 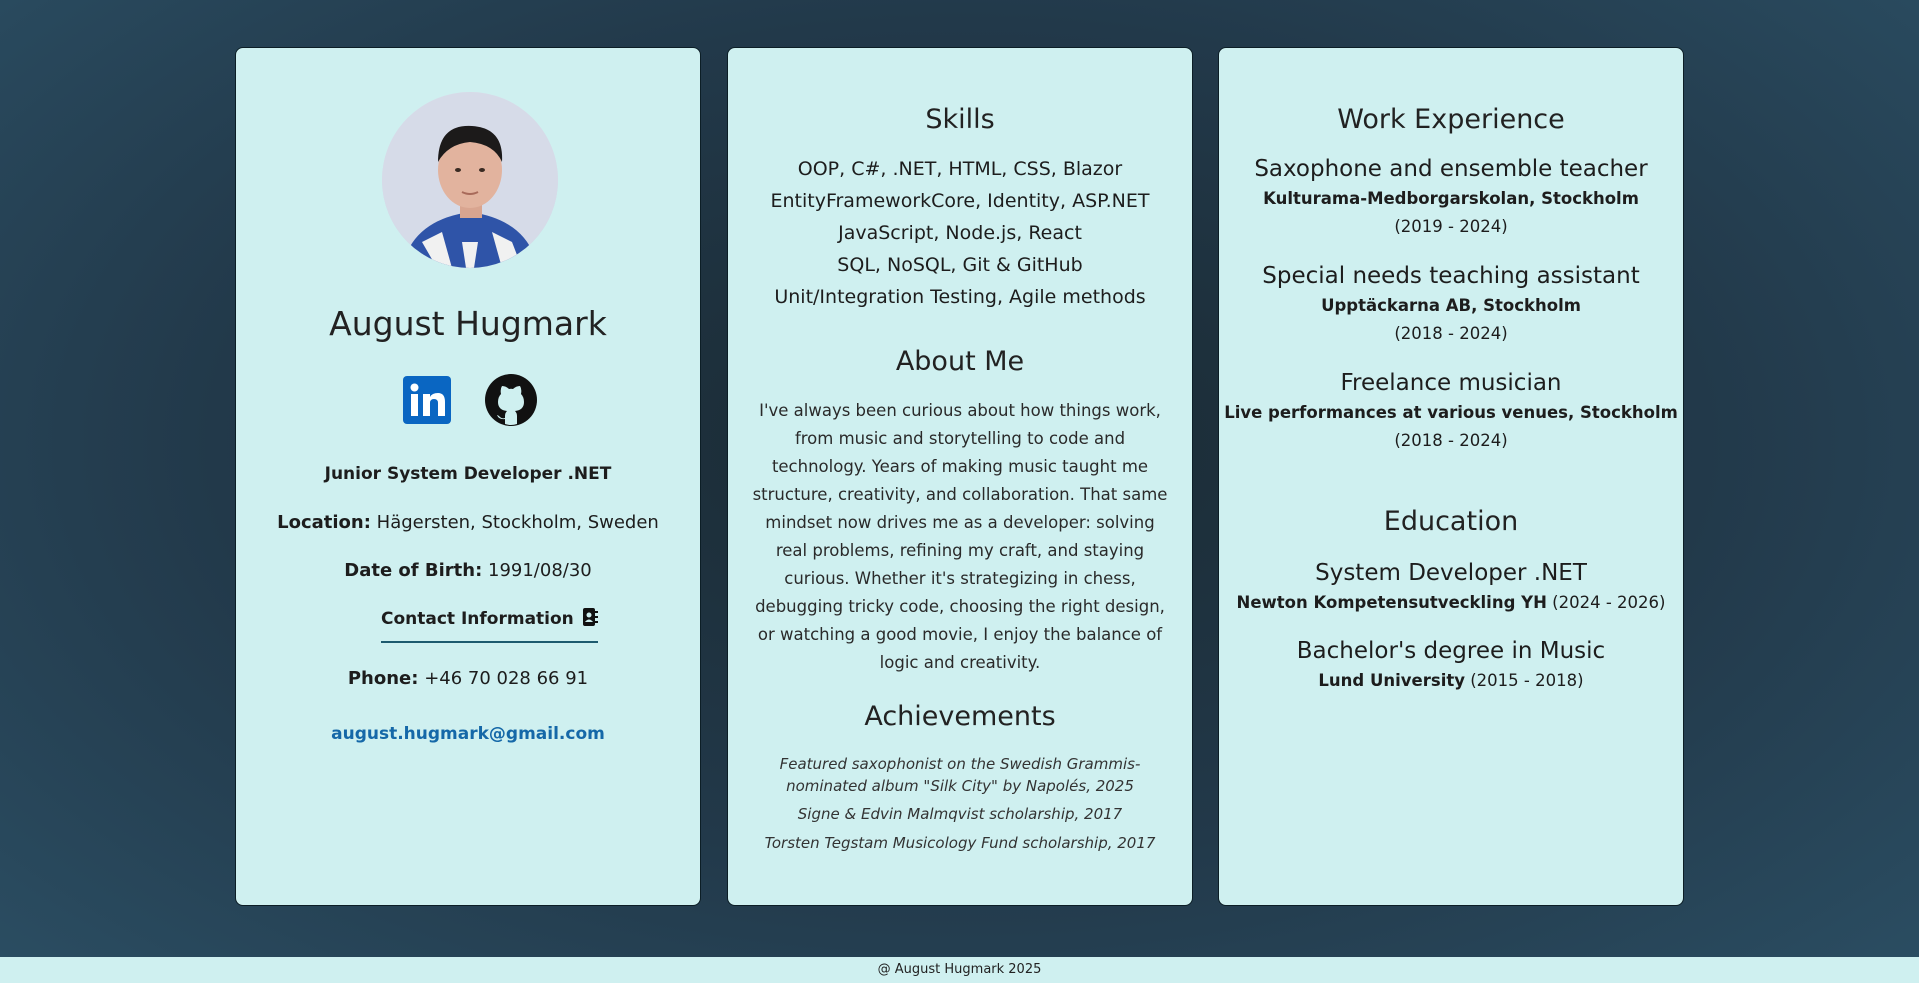 I want to click on dob-label: Date of Birth:, so click(x=413, y=570).